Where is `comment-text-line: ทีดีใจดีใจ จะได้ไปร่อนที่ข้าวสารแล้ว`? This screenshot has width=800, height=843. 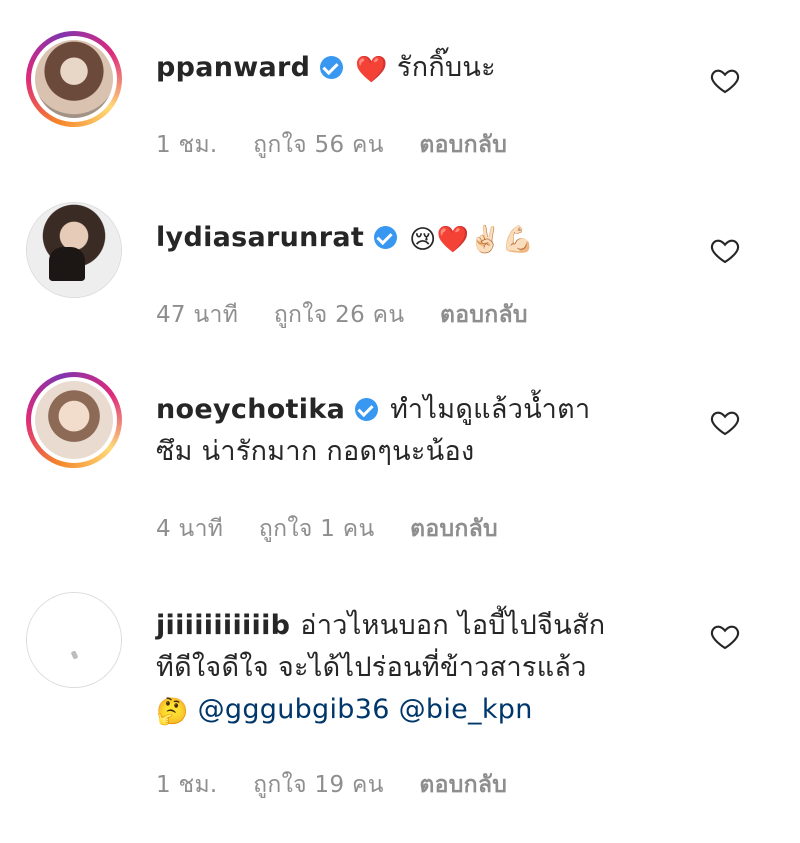 comment-text-line: ทีดีใจดีใจ จะได้ไปร่อนที่ข้าวสารแล้ว is located at coordinates (371, 667).